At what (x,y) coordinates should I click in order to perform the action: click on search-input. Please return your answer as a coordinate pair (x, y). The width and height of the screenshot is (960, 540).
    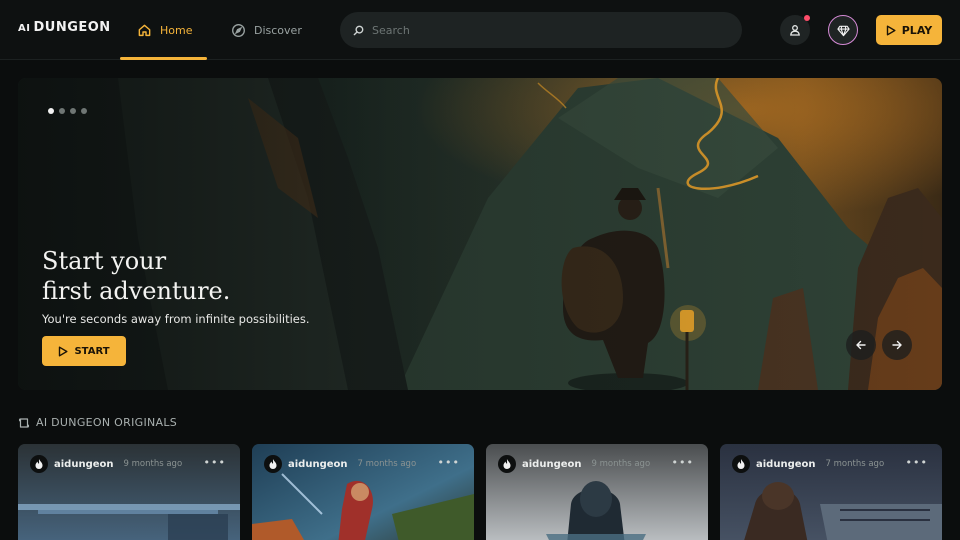
    Looking at the image, I should click on (542, 30).